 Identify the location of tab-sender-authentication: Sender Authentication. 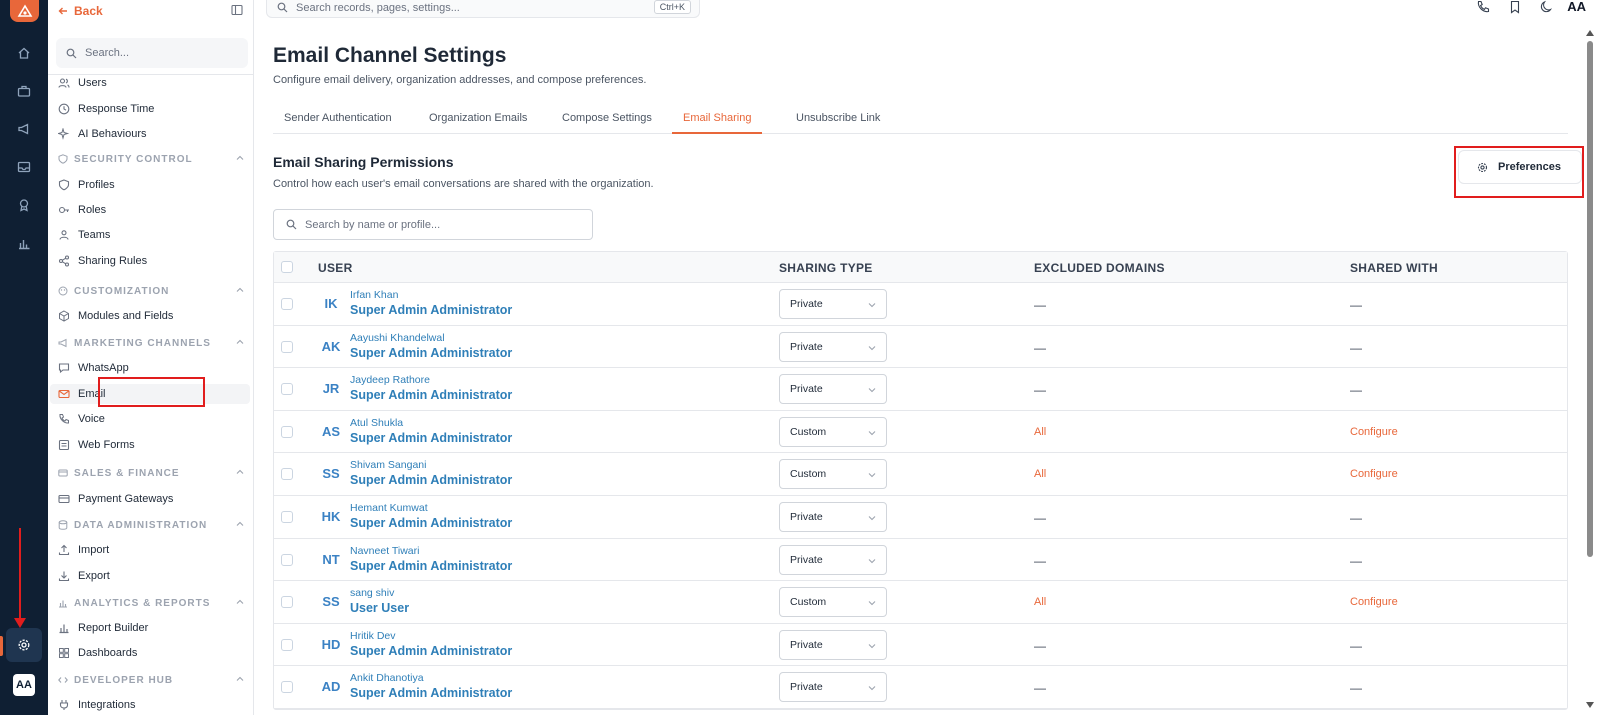
(338, 120).